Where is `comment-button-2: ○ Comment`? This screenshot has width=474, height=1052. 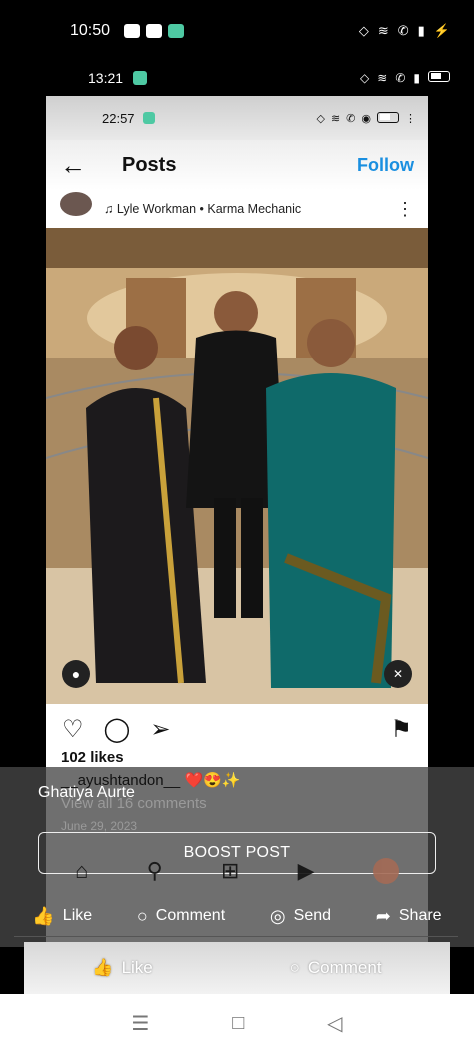
comment-button-2: ○ Comment is located at coordinates (336, 968).